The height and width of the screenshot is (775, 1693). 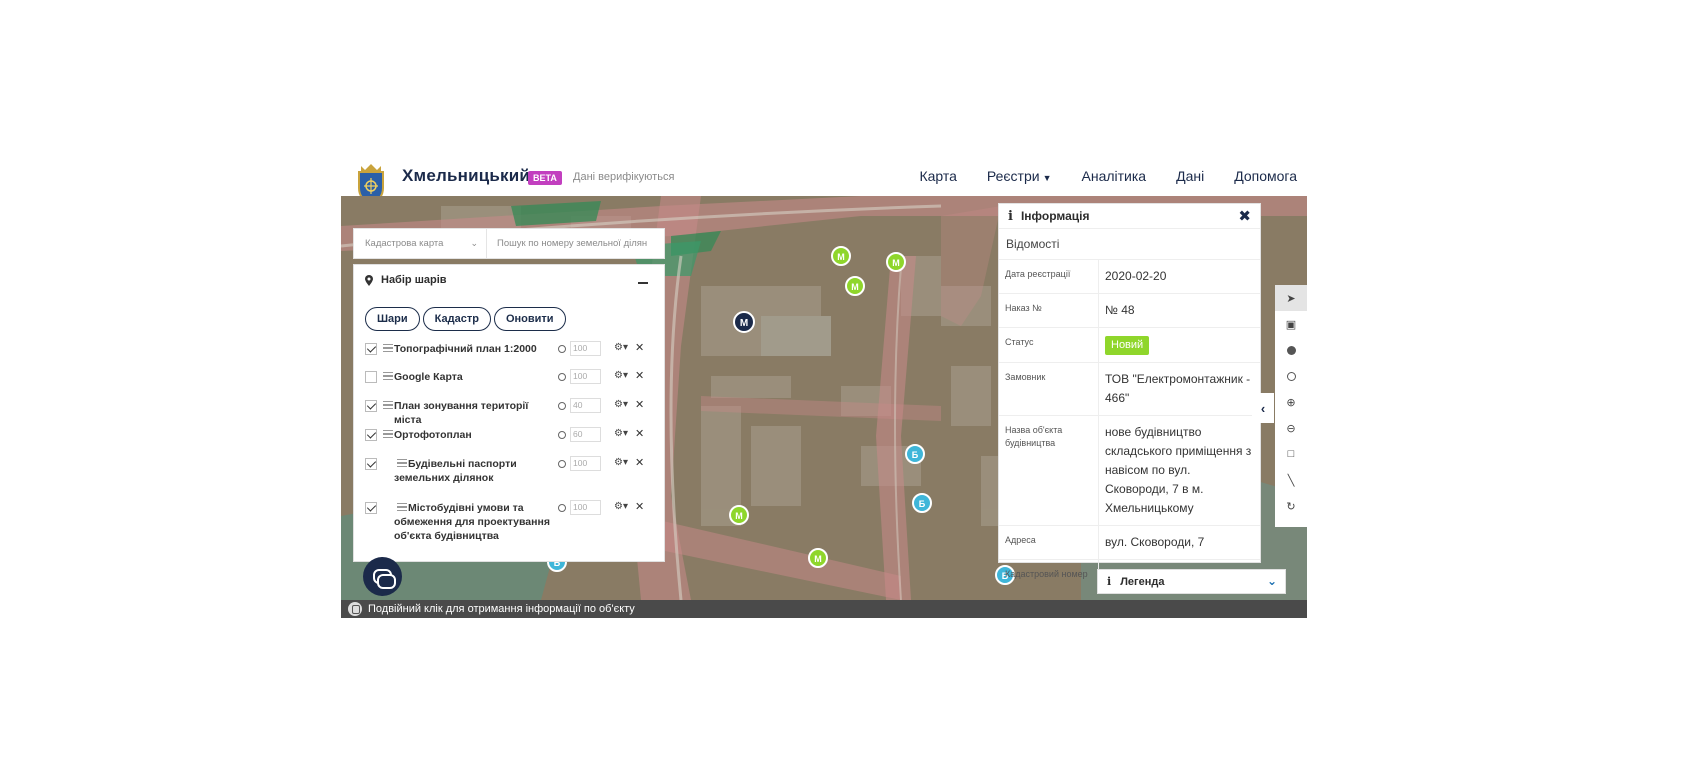 I want to click on layer-name: Будівельні паспорти земельних ділянок, so click(x=455, y=471).